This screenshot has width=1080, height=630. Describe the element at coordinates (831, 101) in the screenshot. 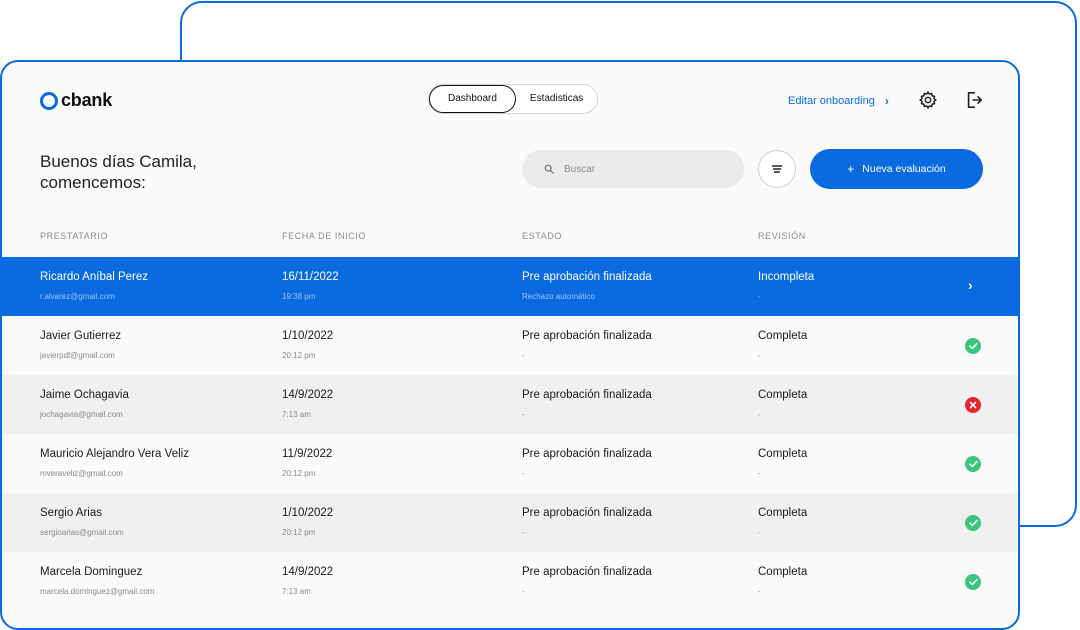

I see `edit-onboarding-label: Editar onboarding` at that location.